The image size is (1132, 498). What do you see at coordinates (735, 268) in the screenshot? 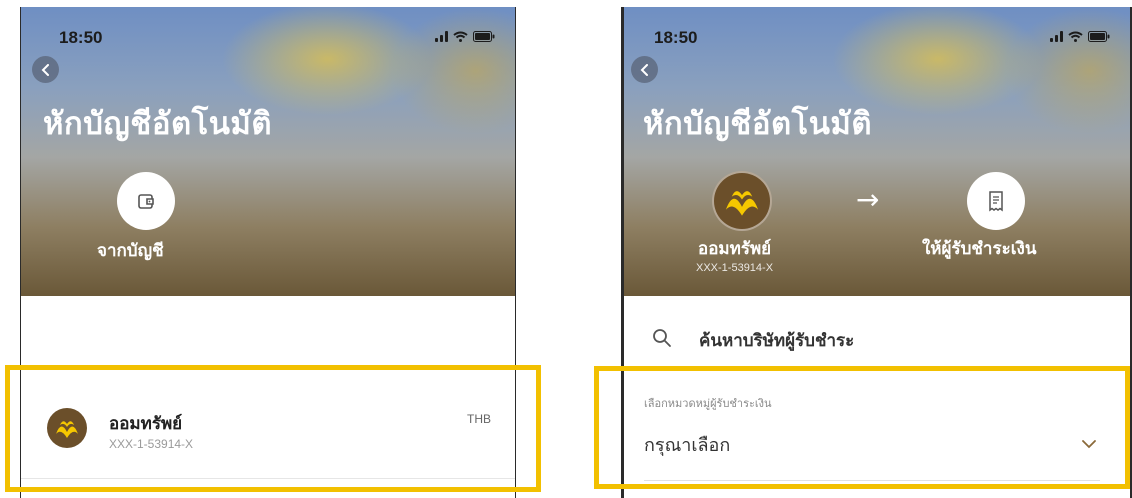
I see `from-account-number: XXX-1-53914-X` at bounding box center [735, 268].